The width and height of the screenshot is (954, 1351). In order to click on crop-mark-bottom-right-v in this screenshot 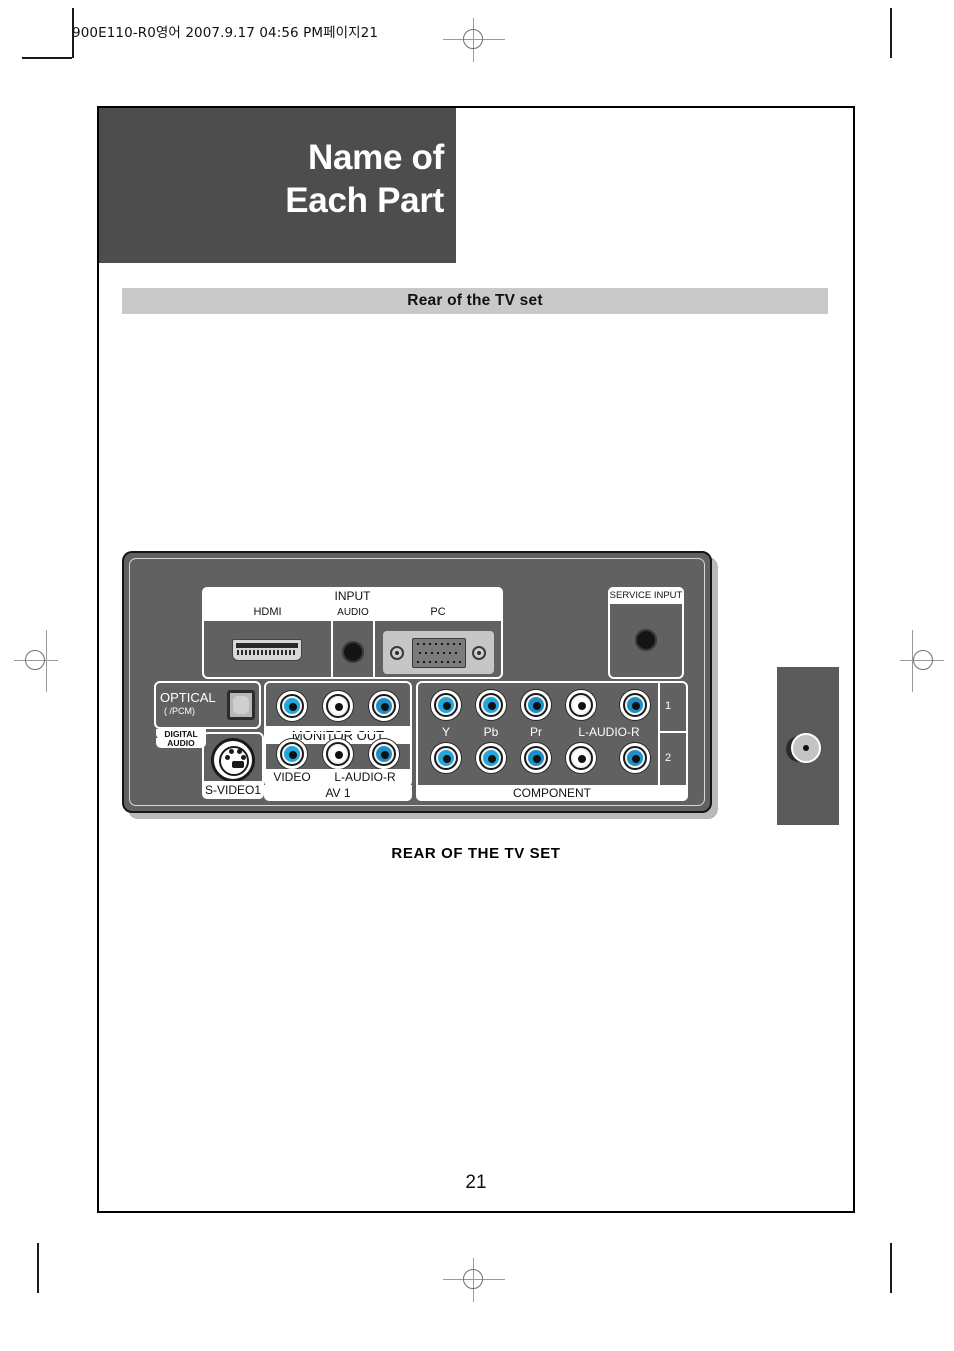, I will do `click(891, 1268)`.